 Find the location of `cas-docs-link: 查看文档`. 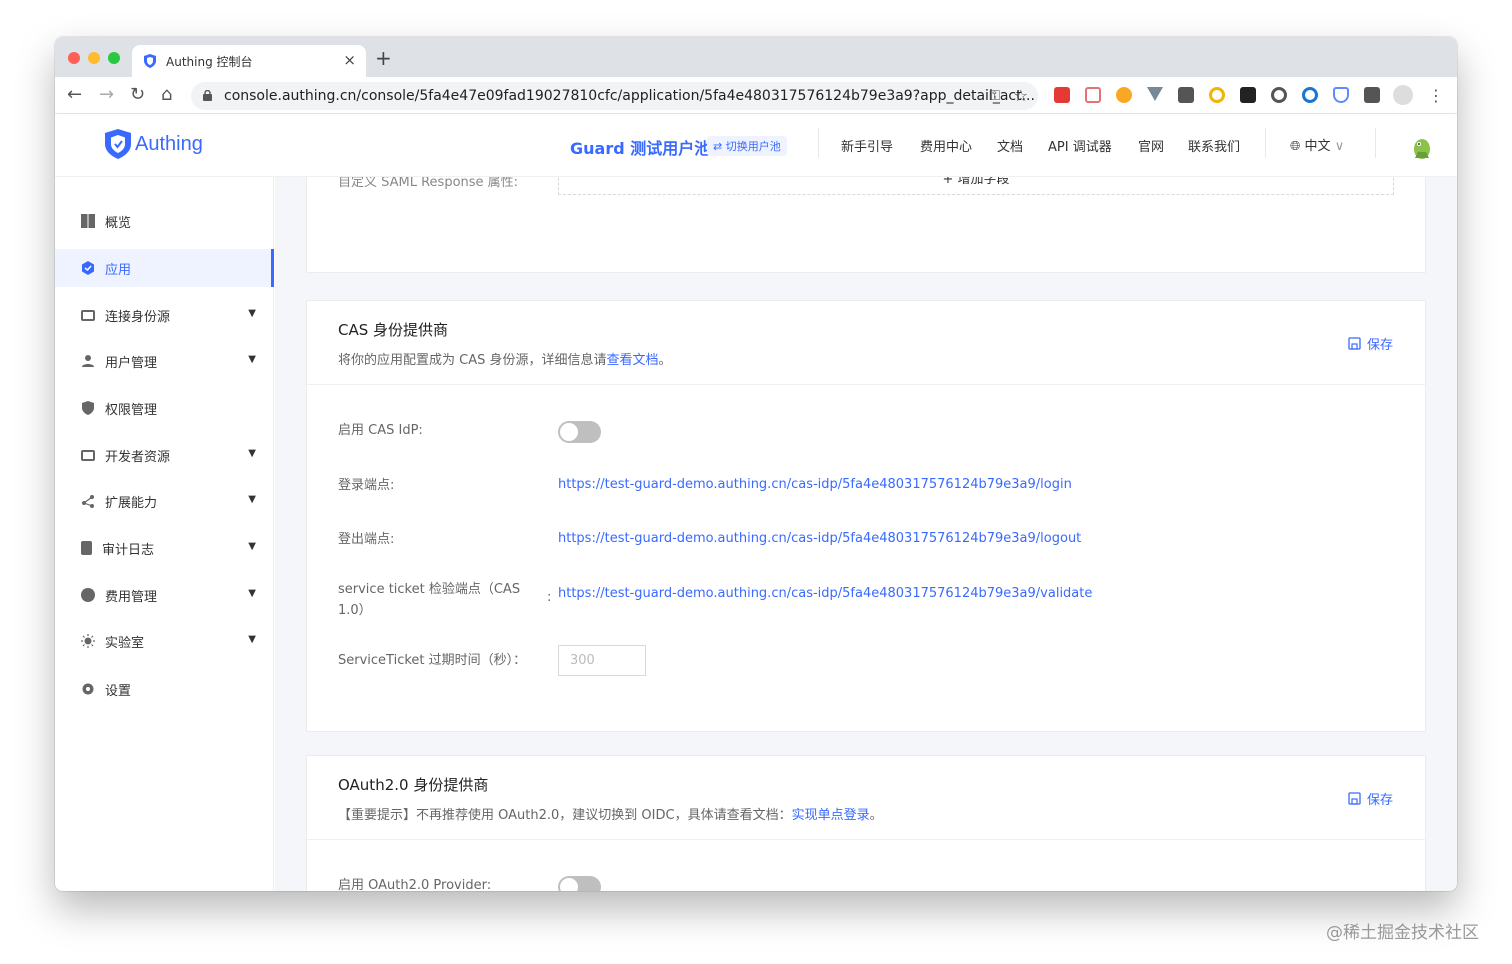

cas-docs-link: 查看文档 is located at coordinates (633, 360).